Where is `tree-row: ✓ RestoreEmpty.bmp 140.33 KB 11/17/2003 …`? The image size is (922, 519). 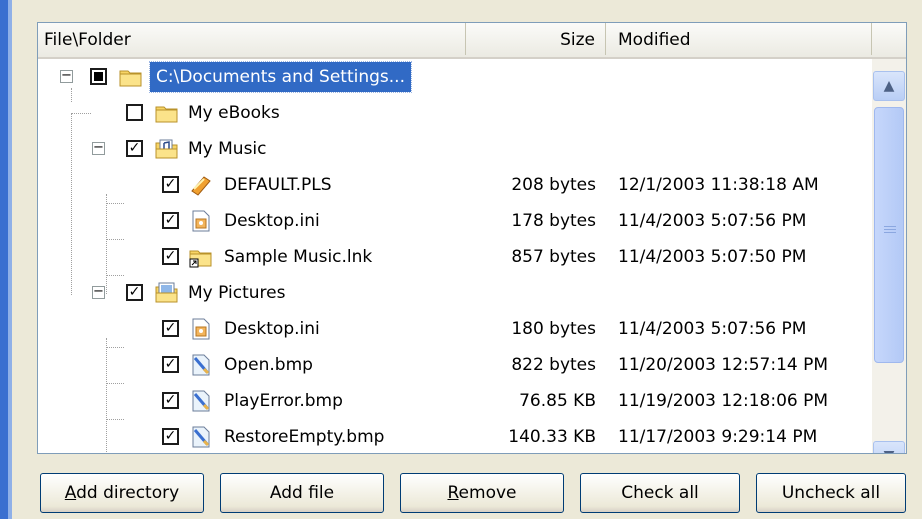 tree-row: ✓ RestoreEmpty.bmp 140.33 KB 11/17/2003 … is located at coordinates (455, 436).